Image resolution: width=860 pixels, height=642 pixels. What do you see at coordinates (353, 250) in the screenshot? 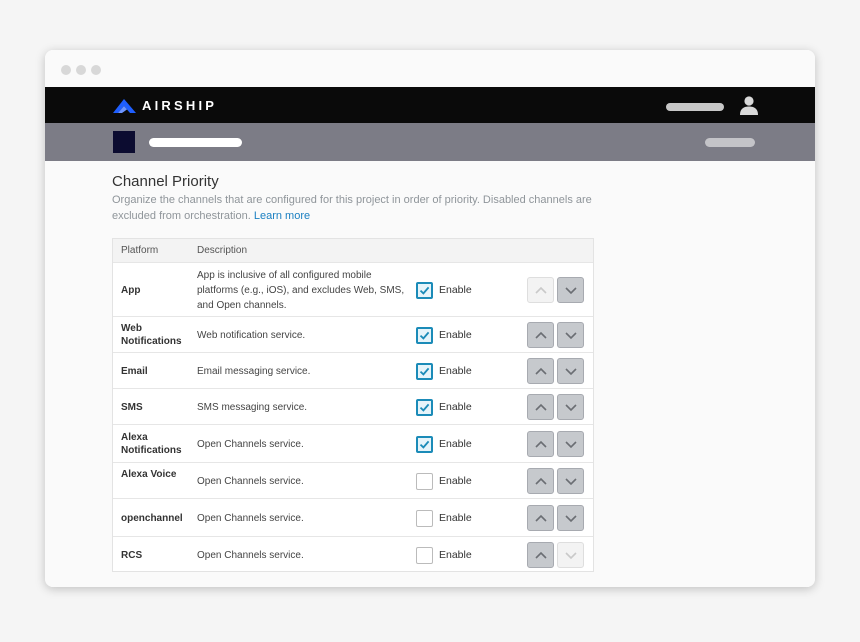
I see `table-header: Platform Description` at bounding box center [353, 250].